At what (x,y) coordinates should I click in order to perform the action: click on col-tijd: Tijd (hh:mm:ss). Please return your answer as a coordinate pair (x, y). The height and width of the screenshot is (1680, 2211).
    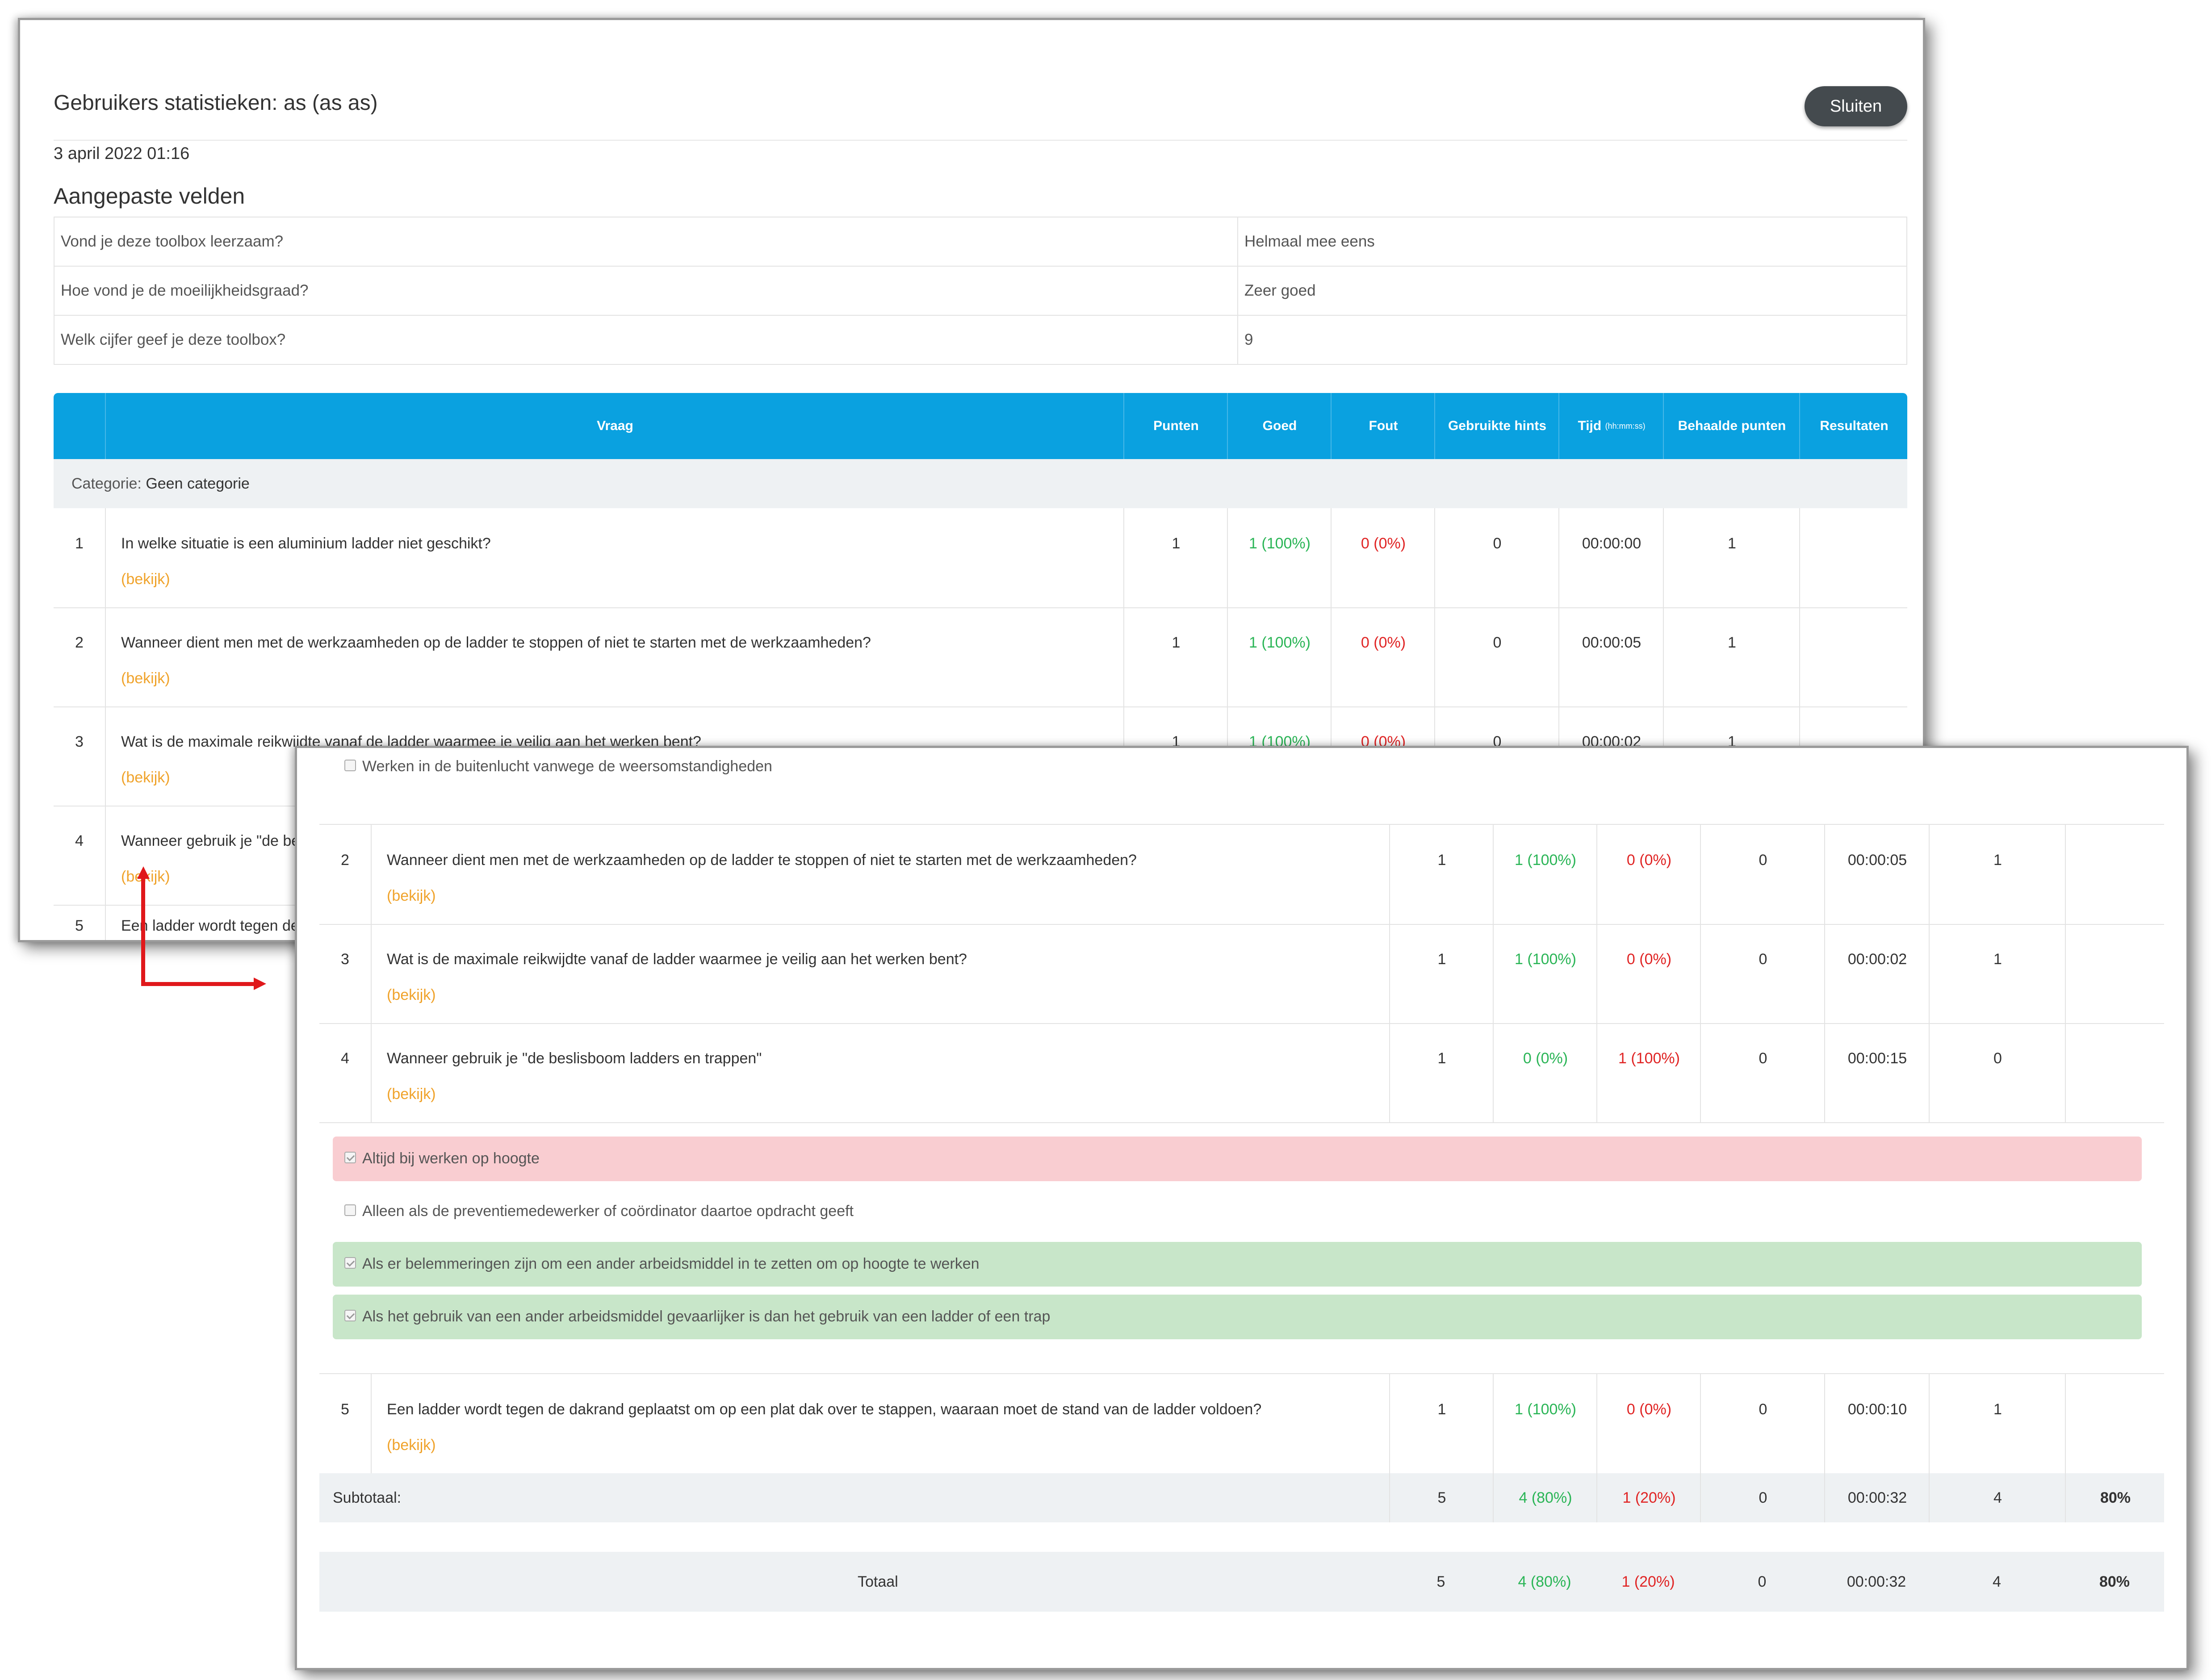
    Looking at the image, I should click on (1611, 426).